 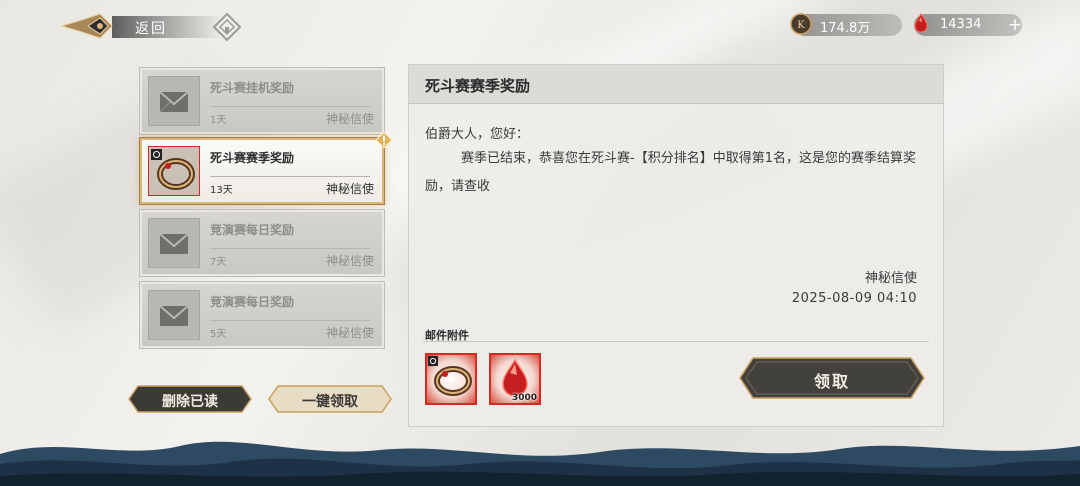 I want to click on mail-expiry: 7天, so click(x=218, y=262).